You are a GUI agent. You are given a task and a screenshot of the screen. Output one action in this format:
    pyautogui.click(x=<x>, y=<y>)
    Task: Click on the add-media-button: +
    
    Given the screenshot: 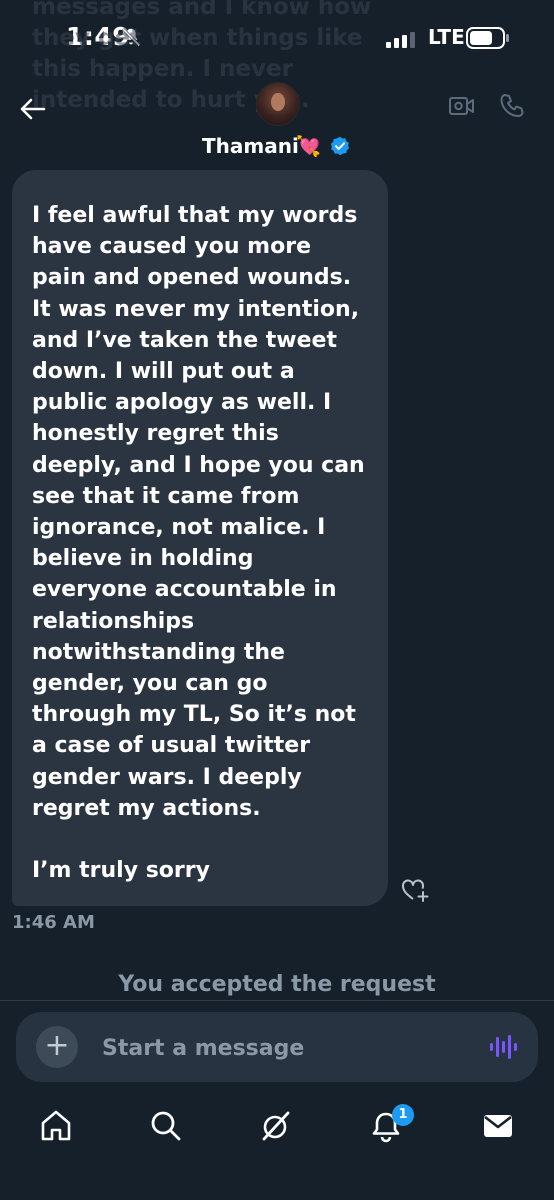 What is the action you would take?
    pyautogui.click(x=57, y=1047)
    